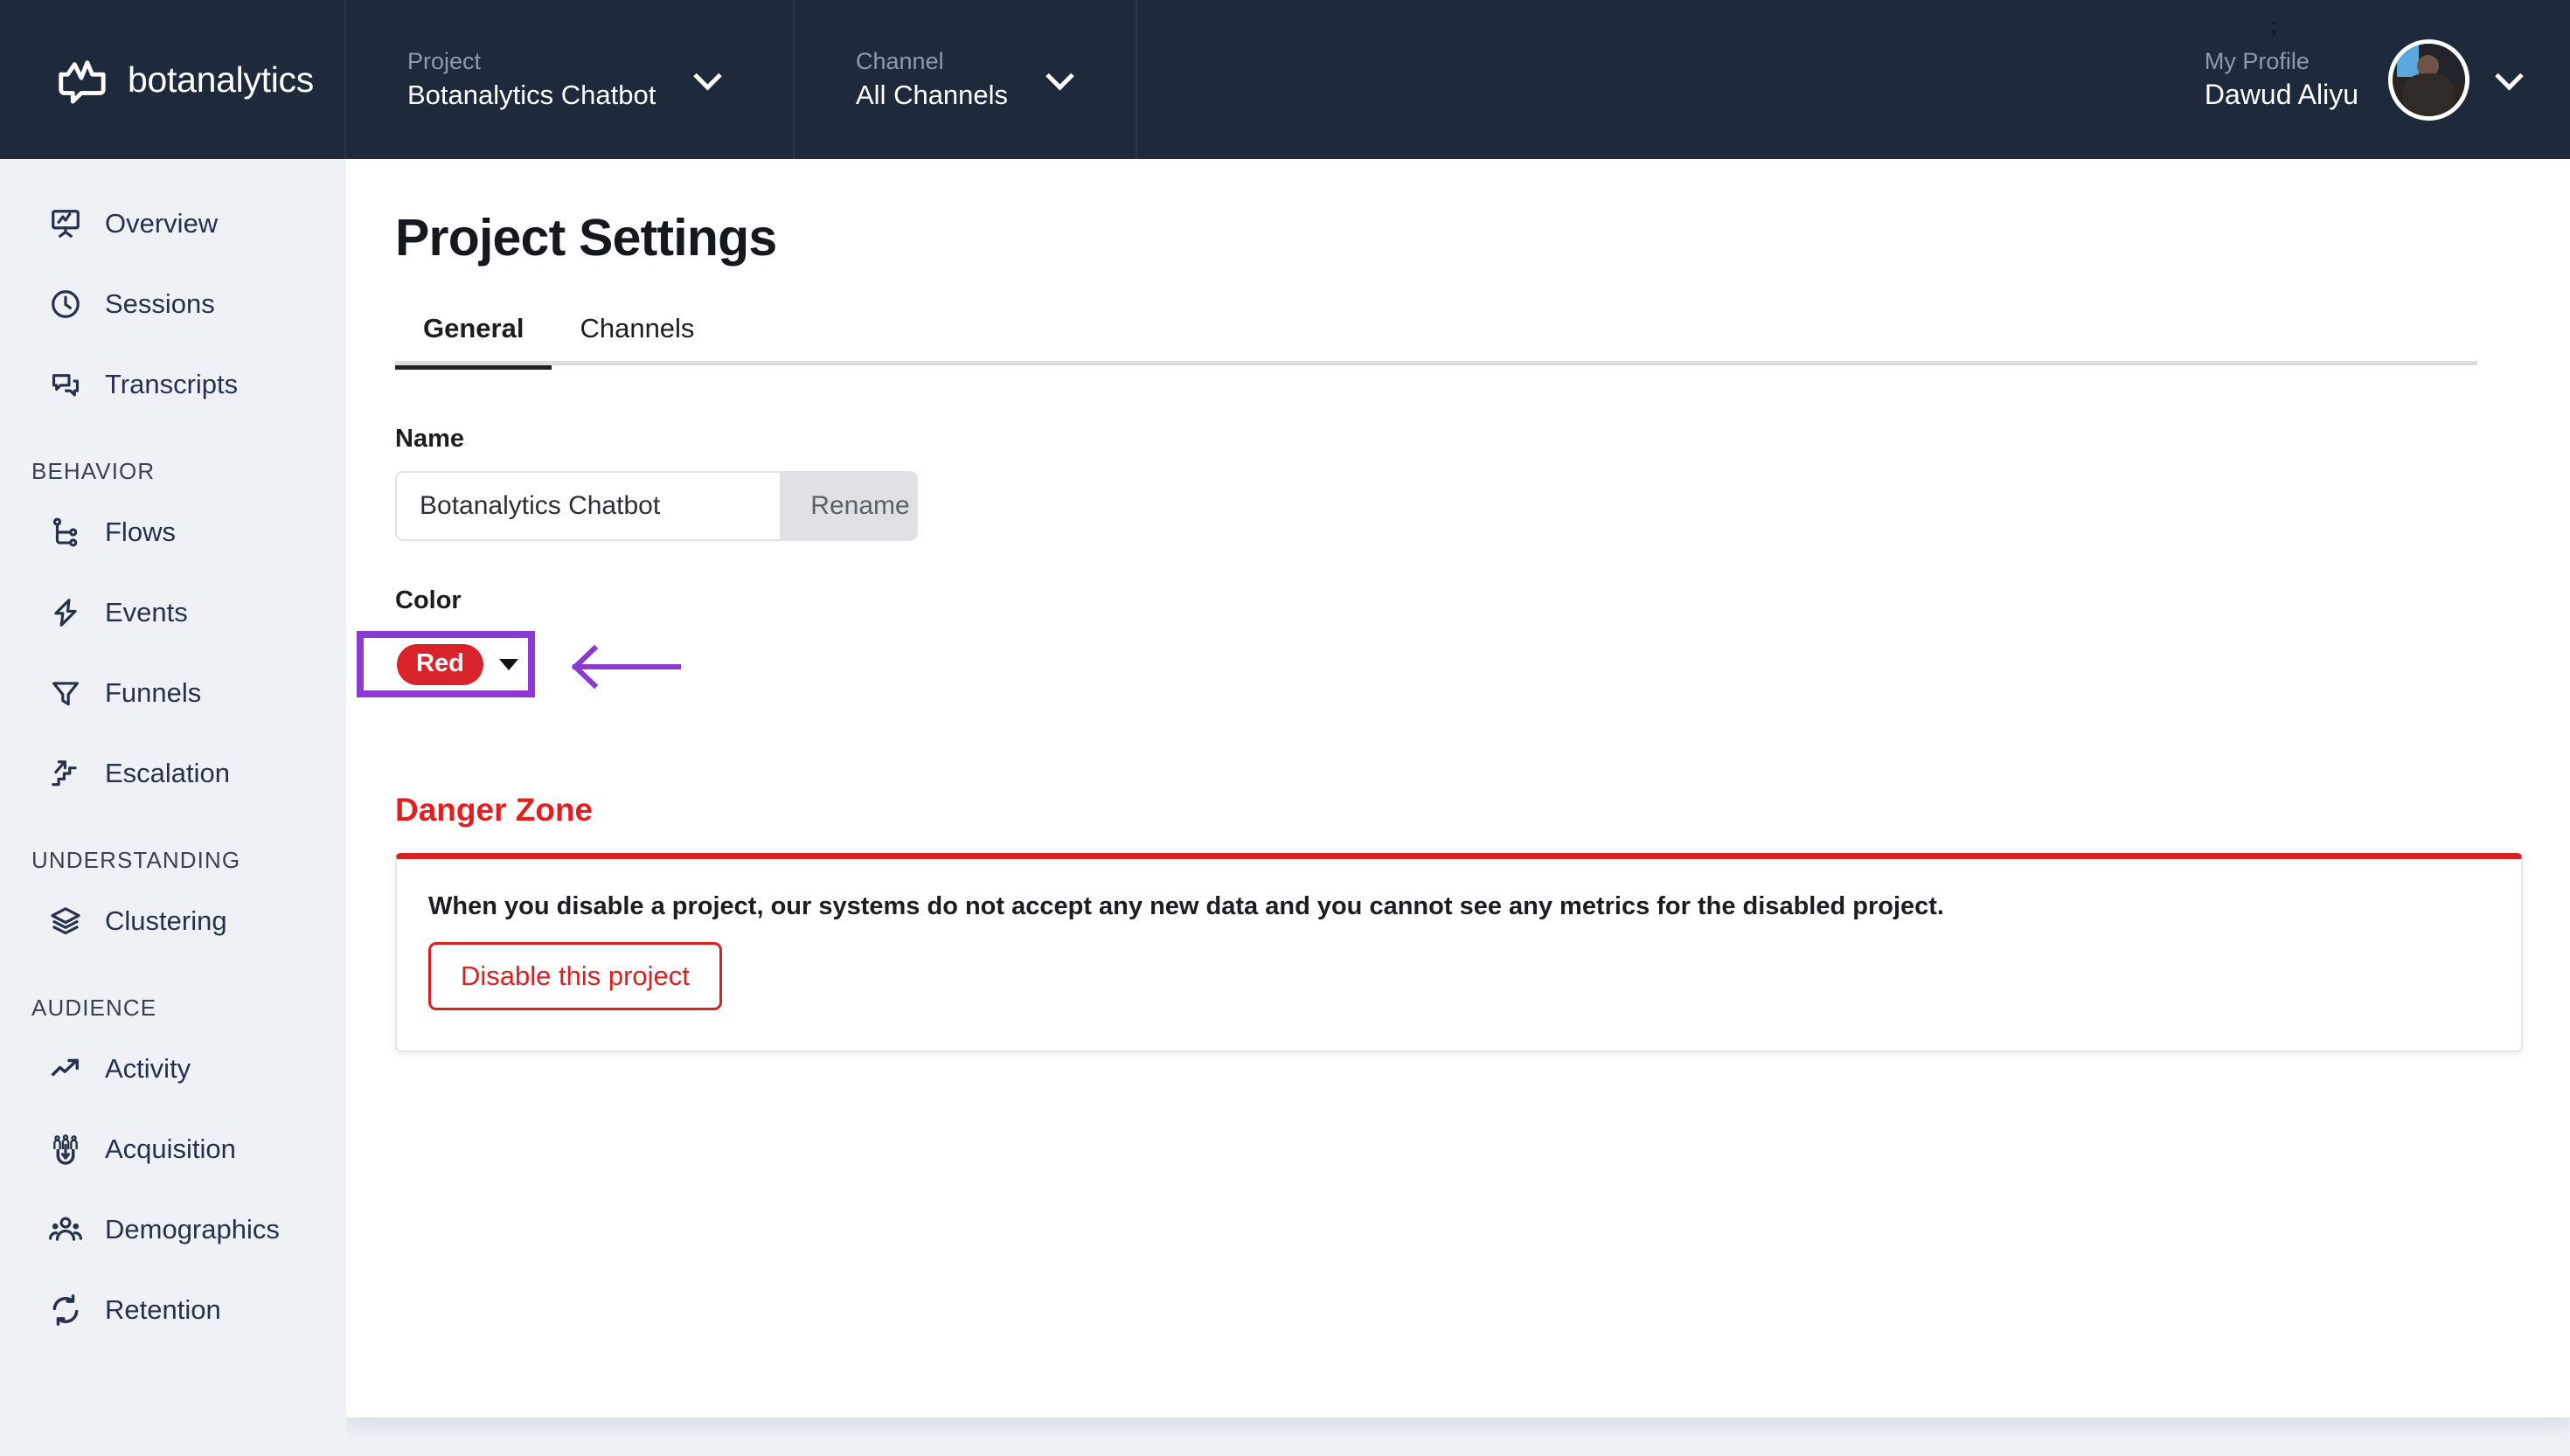  Describe the element at coordinates (192, 1229) in the screenshot. I see `sidebar-item-label: Demographics` at that location.